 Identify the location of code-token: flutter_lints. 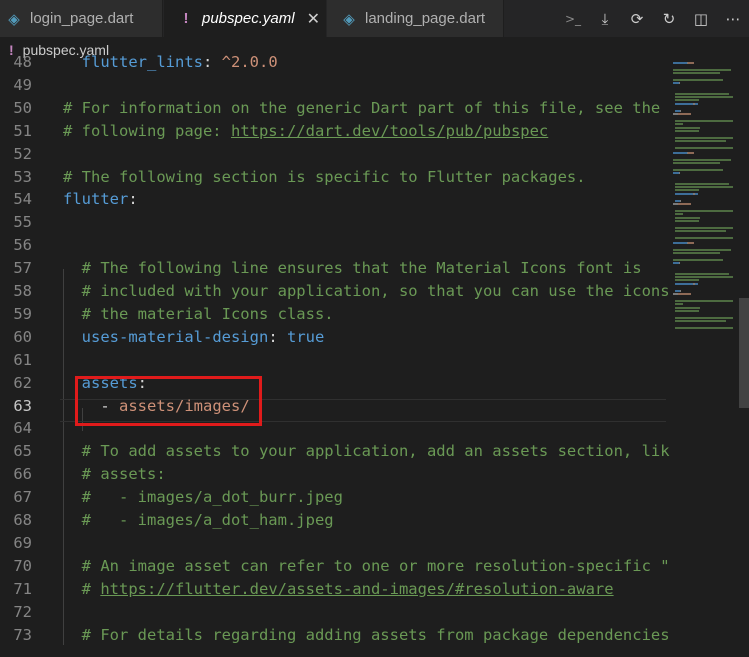
(133, 62).